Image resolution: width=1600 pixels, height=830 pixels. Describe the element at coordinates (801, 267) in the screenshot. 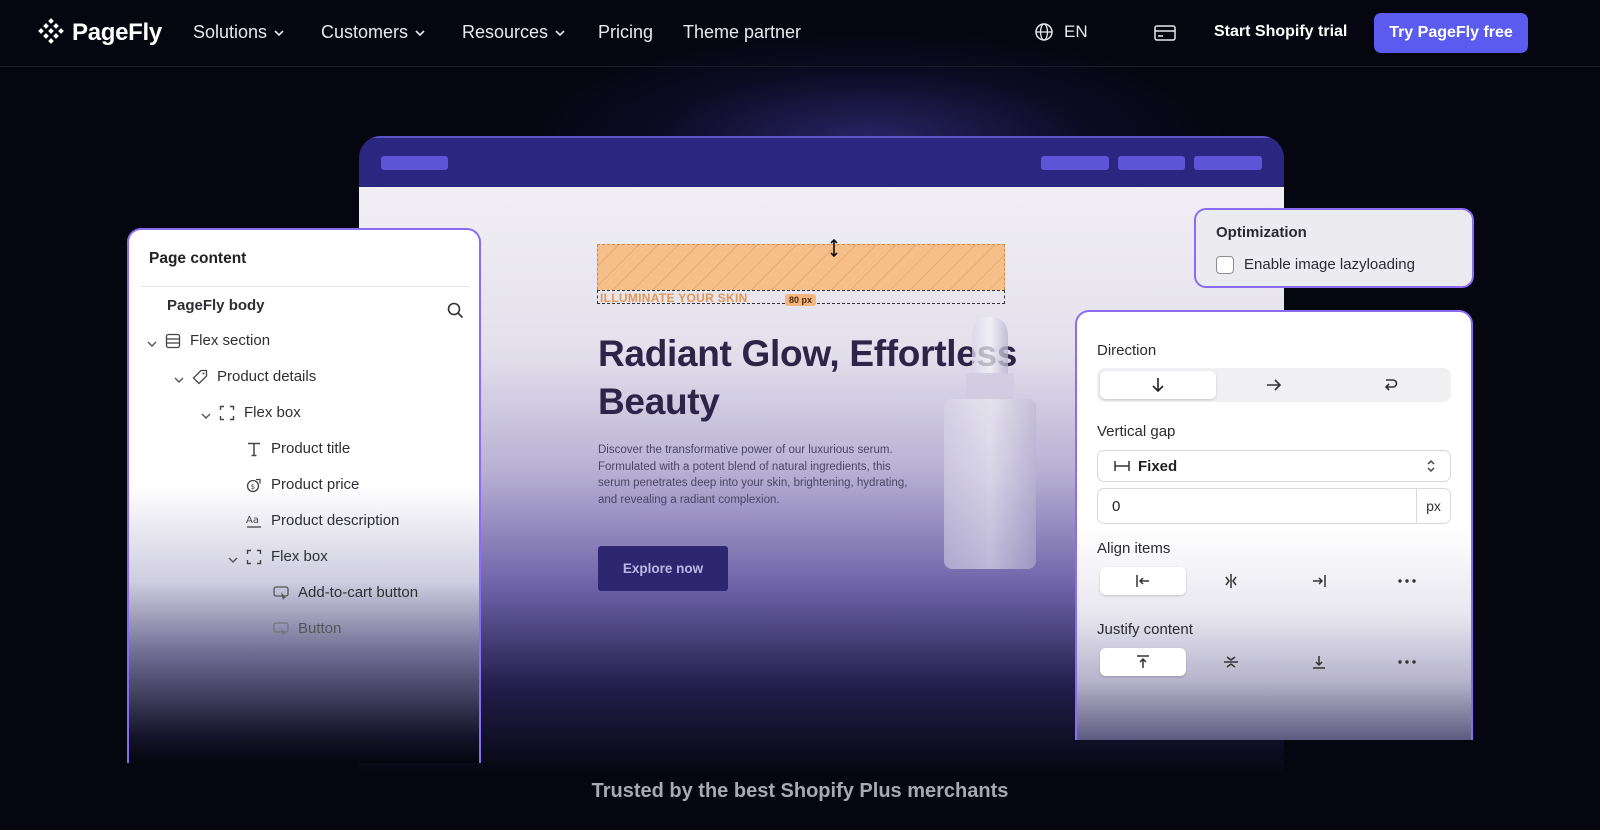

I see `spacing-highlight` at that location.